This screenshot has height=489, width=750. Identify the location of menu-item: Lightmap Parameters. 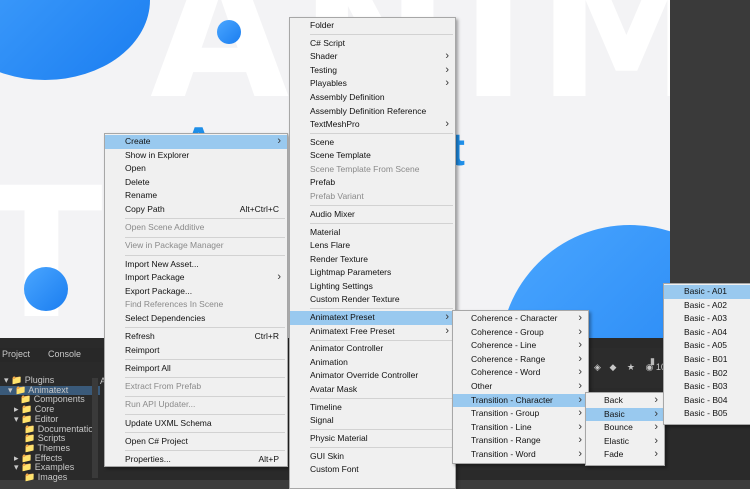
(372, 273).